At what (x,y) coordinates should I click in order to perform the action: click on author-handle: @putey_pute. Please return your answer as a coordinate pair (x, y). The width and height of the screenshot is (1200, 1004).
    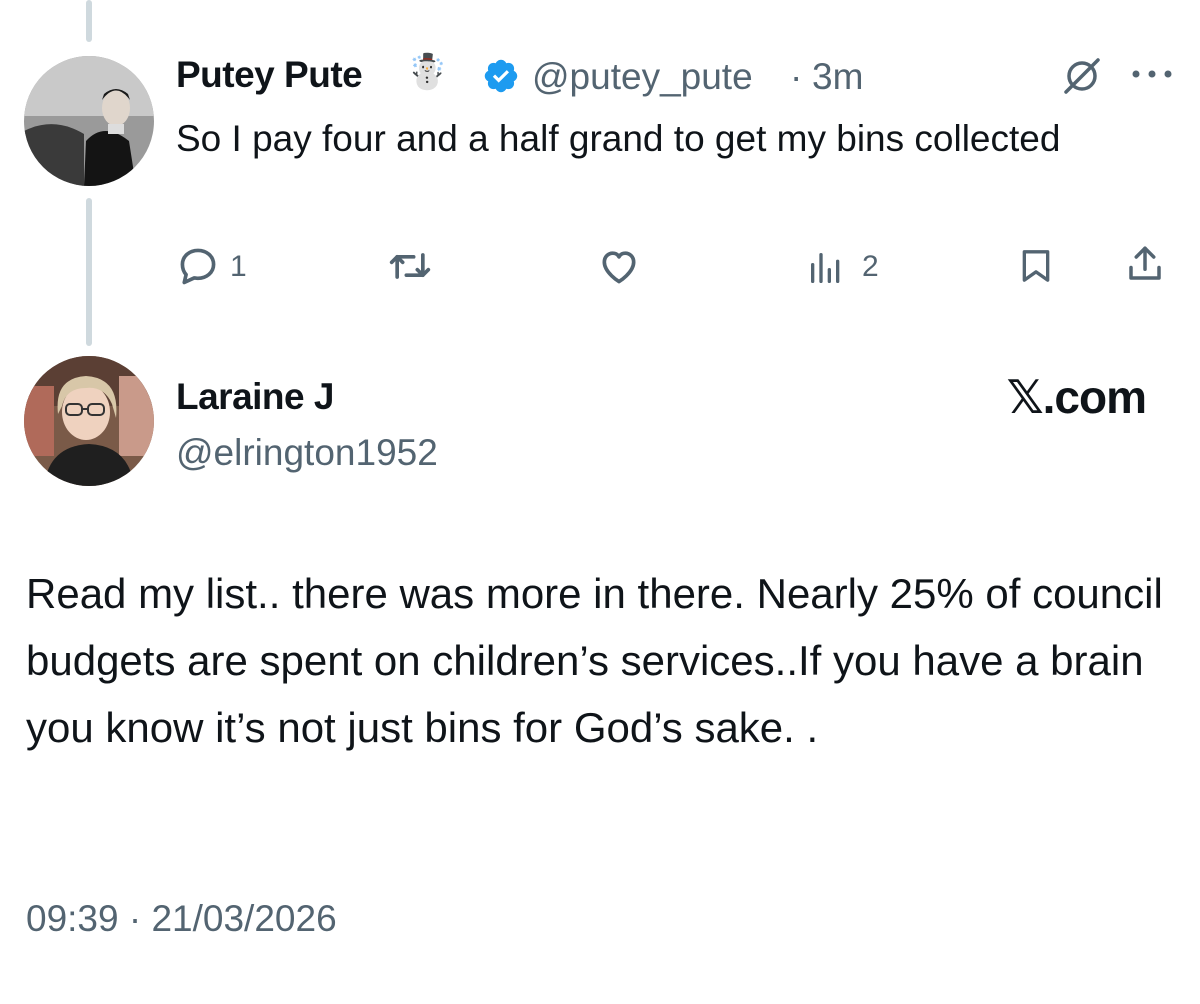
    Looking at the image, I should click on (642, 77).